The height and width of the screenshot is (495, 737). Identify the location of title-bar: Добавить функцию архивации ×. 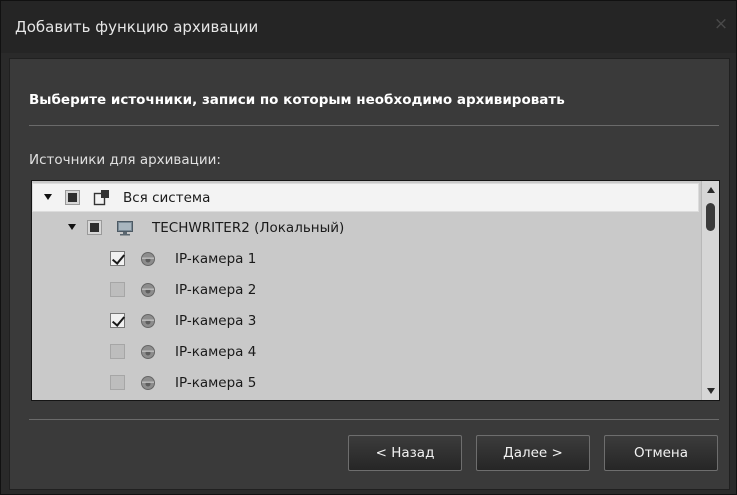
(368, 27).